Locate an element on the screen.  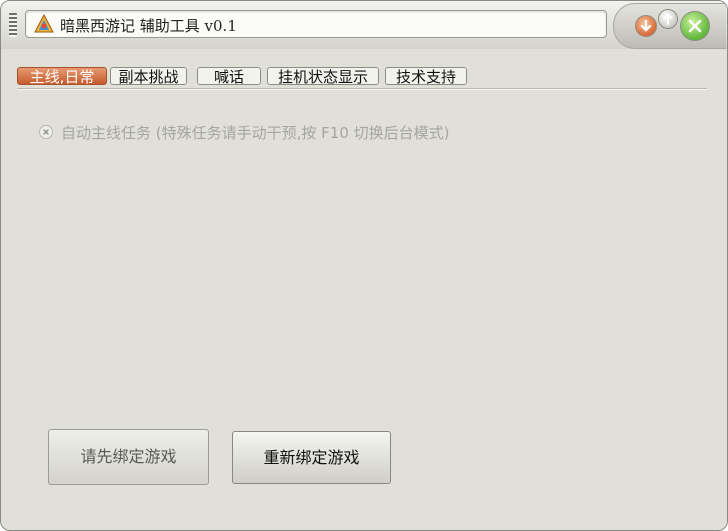
tab-panel-divider-highlight is located at coordinates (362, 89).